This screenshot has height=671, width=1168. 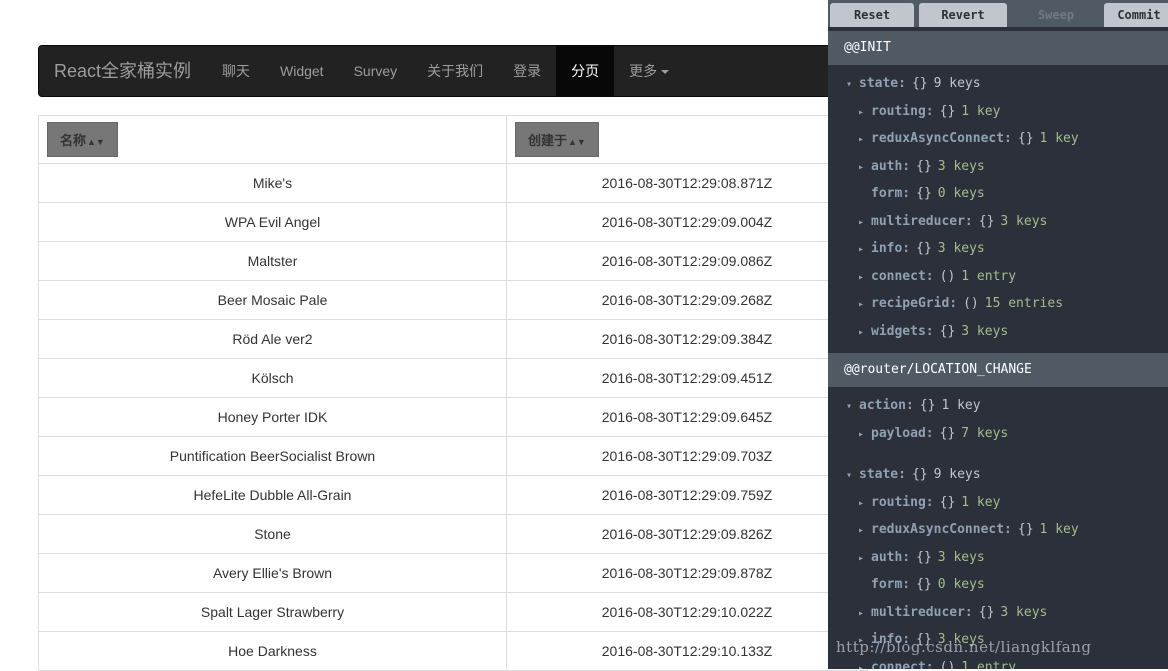 What do you see at coordinates (1056, 15) in the screenshot?
I see `devtools-sweep-button: Sweep` at bounding box center [1056, 15].